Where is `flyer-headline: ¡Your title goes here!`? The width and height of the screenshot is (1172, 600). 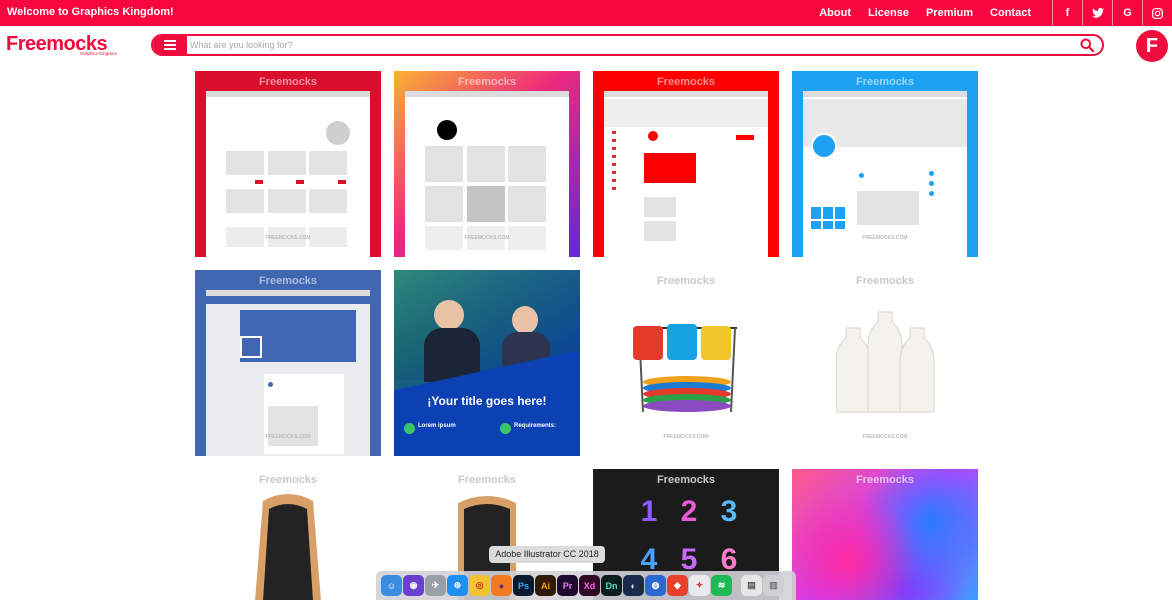 flyer-headline: ¡Your title goes here! is located at coordinates (487, 401).